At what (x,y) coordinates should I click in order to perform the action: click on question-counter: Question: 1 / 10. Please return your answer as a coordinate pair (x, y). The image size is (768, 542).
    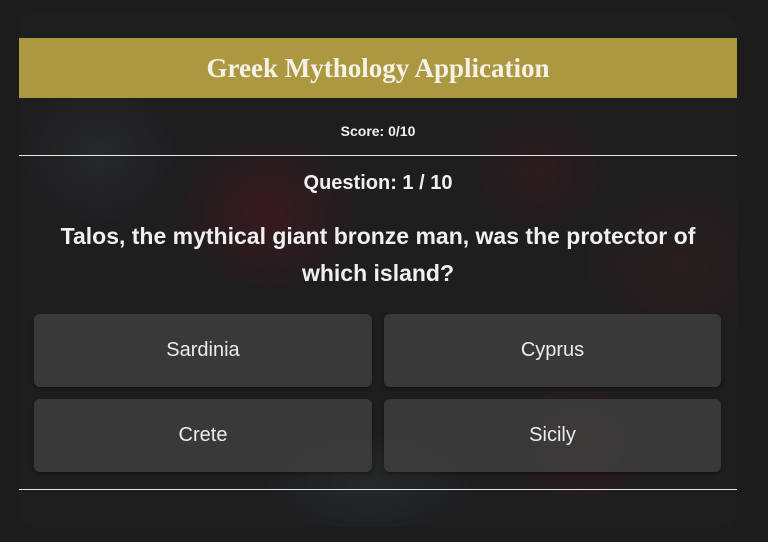
    Looking at the image, I should click on (378, 183).